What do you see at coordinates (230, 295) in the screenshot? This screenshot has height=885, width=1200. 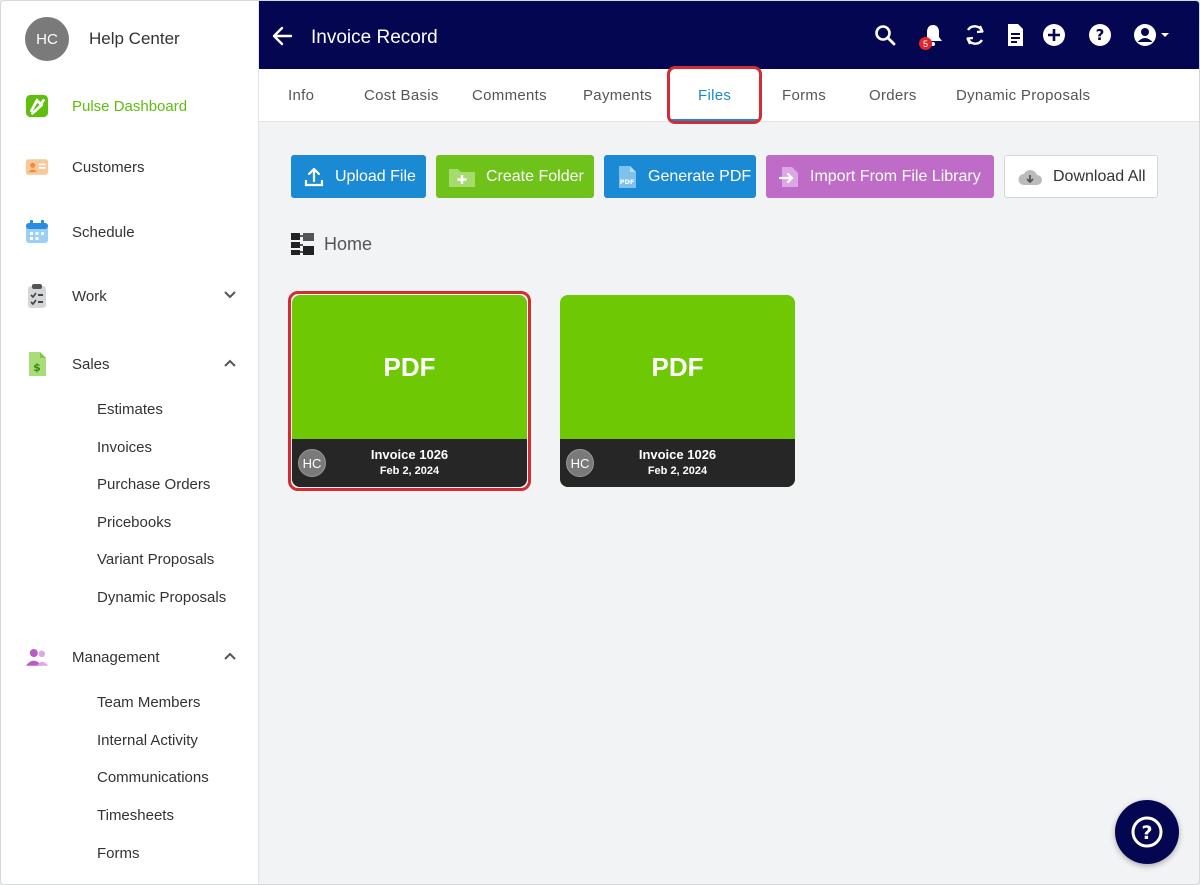 I see `chevron-down-icon` at bounding box center [230, 295].